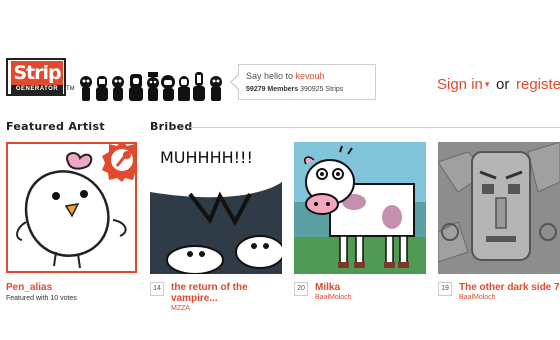 The image size is (560, 340). I want to click on strip-title: the return of the, so click(209, 287).